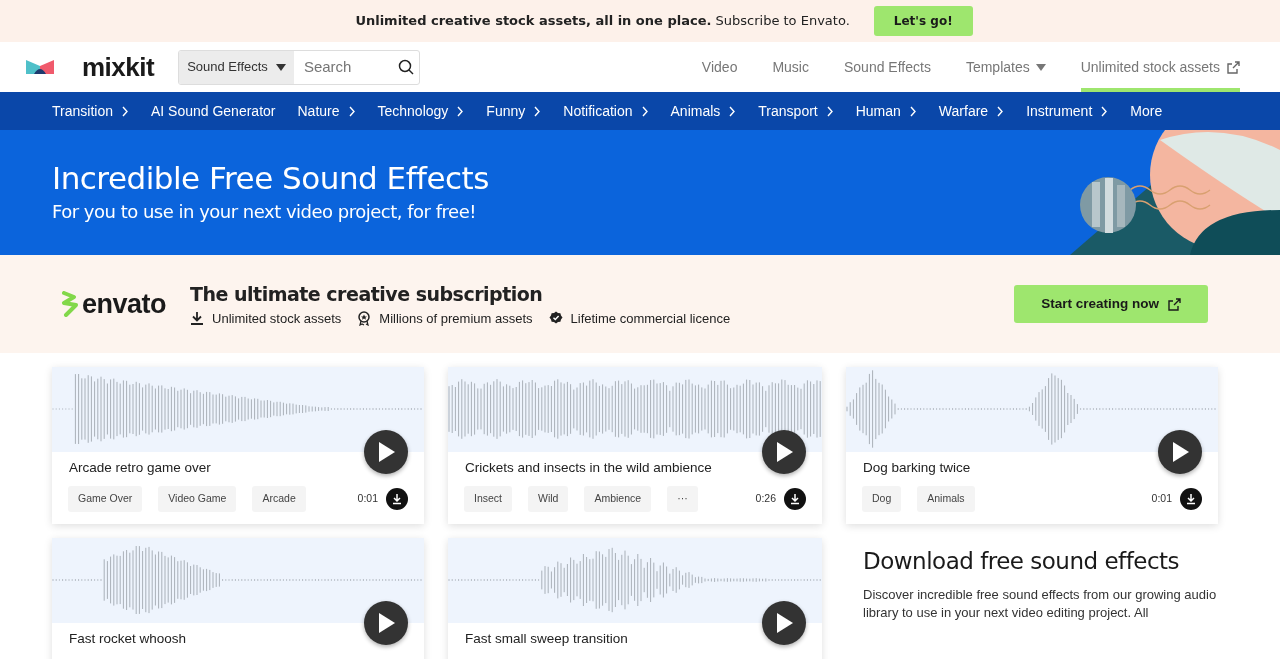  I want to click on tag-chip: Ambience, so click(618, 499).